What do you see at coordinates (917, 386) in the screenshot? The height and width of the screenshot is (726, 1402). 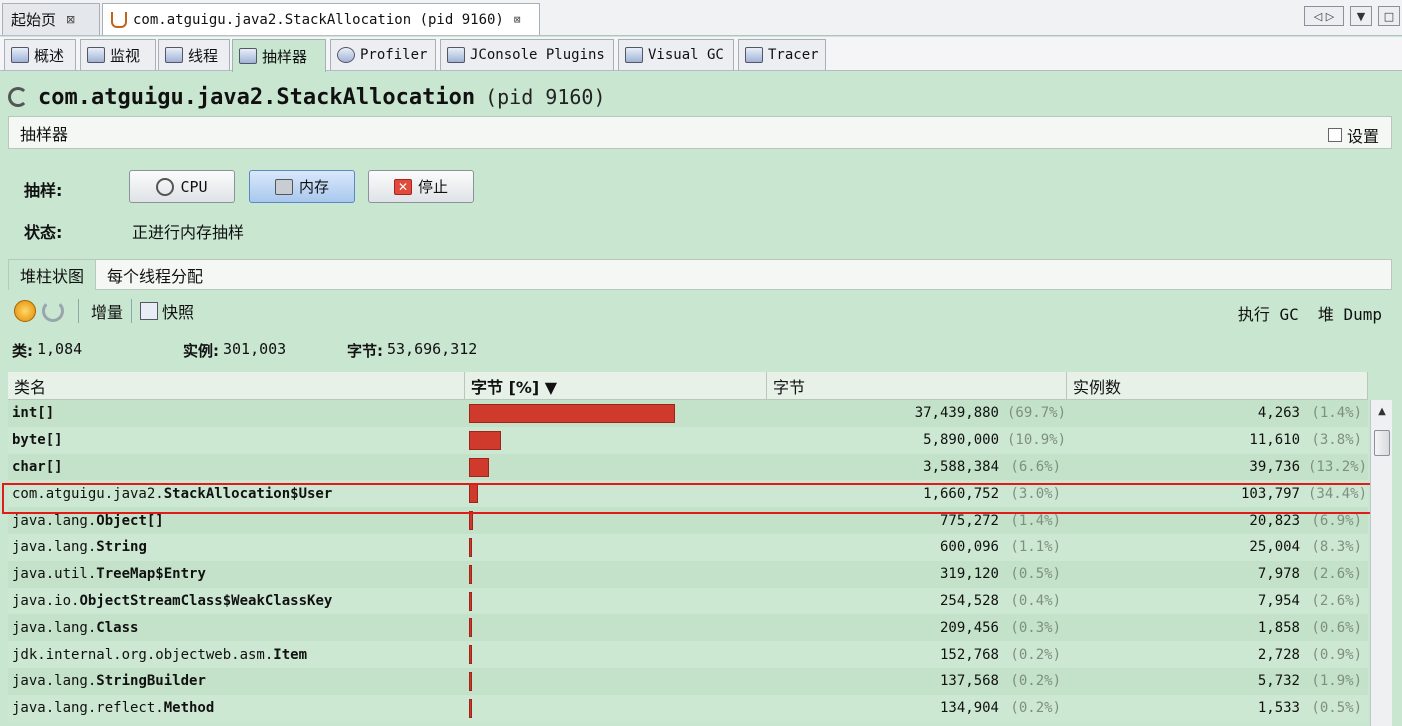 I see `column-header-bytes: 字节` at bounding box center [917, 386].